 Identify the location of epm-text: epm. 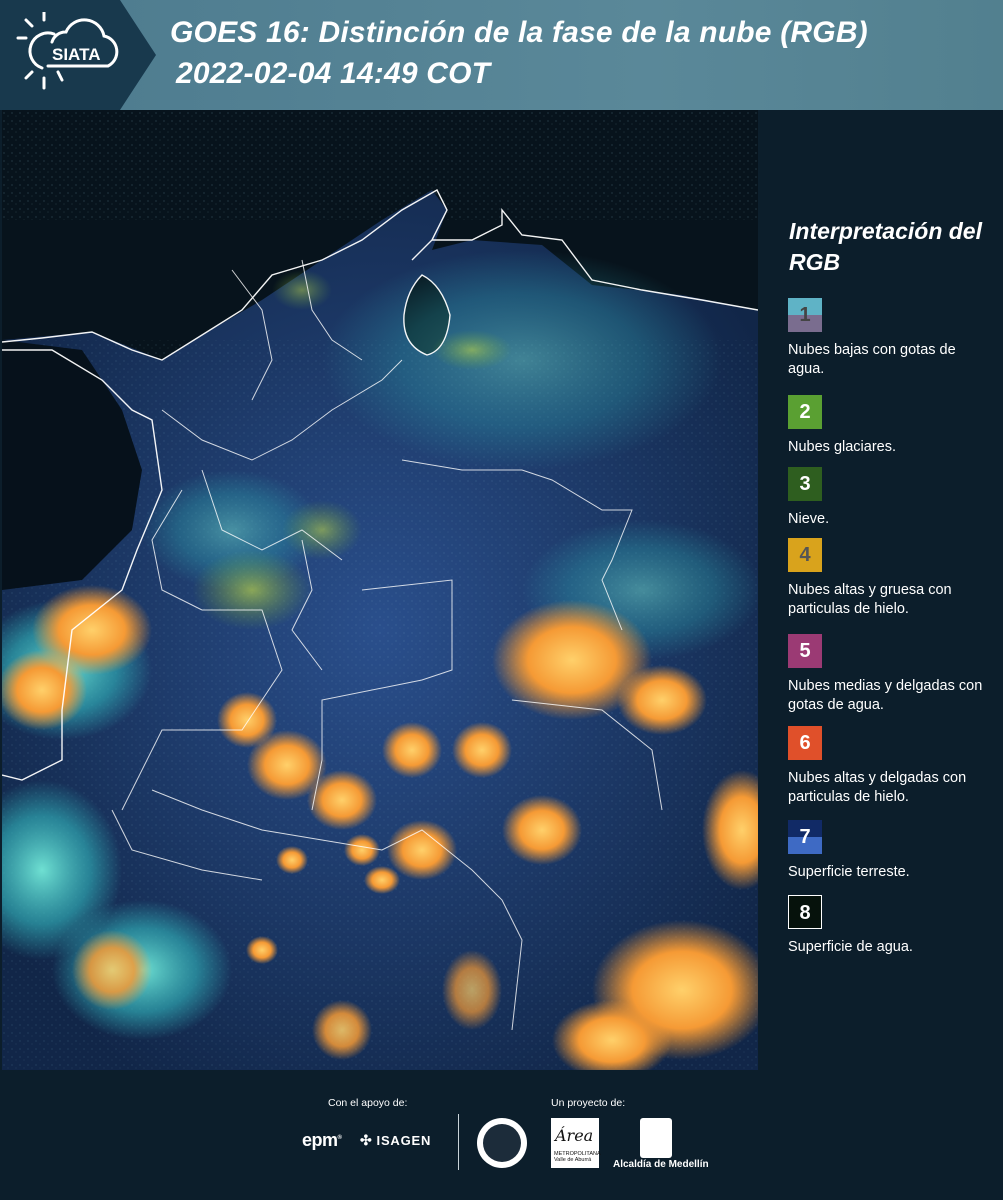
(320, 1140).